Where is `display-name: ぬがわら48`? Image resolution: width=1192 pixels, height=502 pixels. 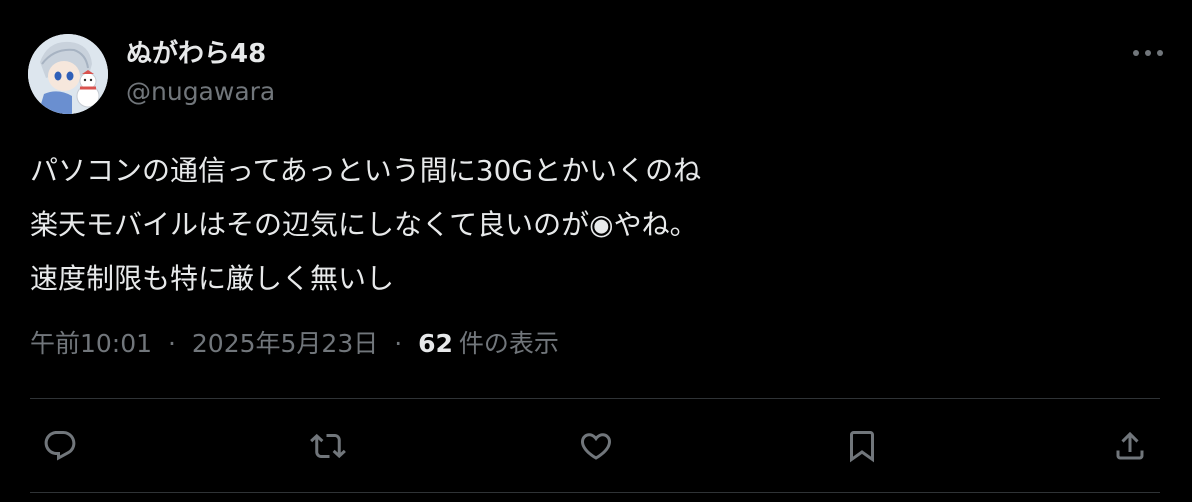
display-name: ぬがわら48 is located at coordinates (200, 54).